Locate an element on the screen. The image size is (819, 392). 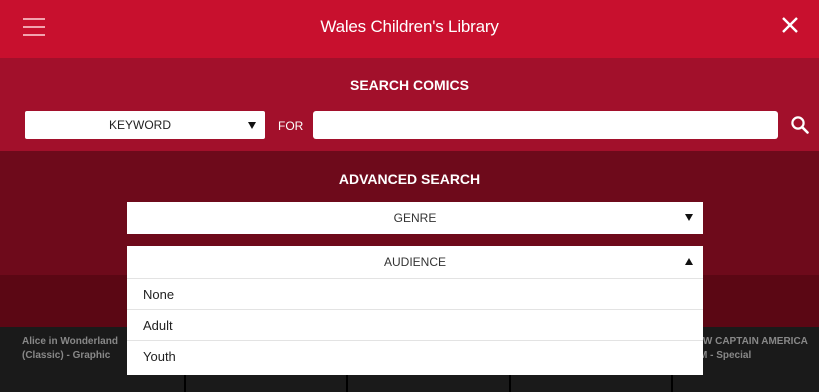
search-field-select: KEYWORD is located at coordinates (145, 125).